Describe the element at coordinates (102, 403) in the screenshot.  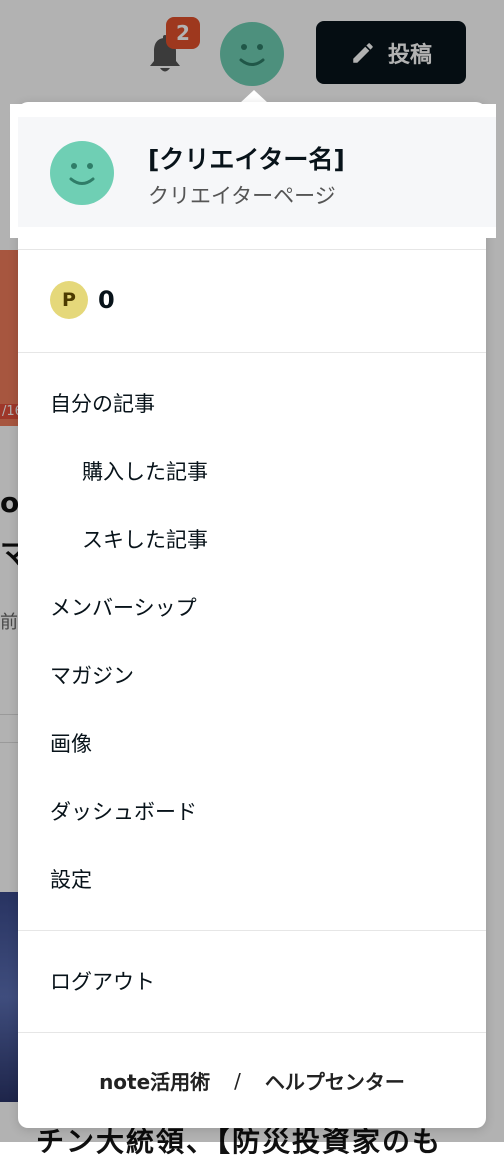
I see `menu-item-my-articles: 自分の記事` at that location.